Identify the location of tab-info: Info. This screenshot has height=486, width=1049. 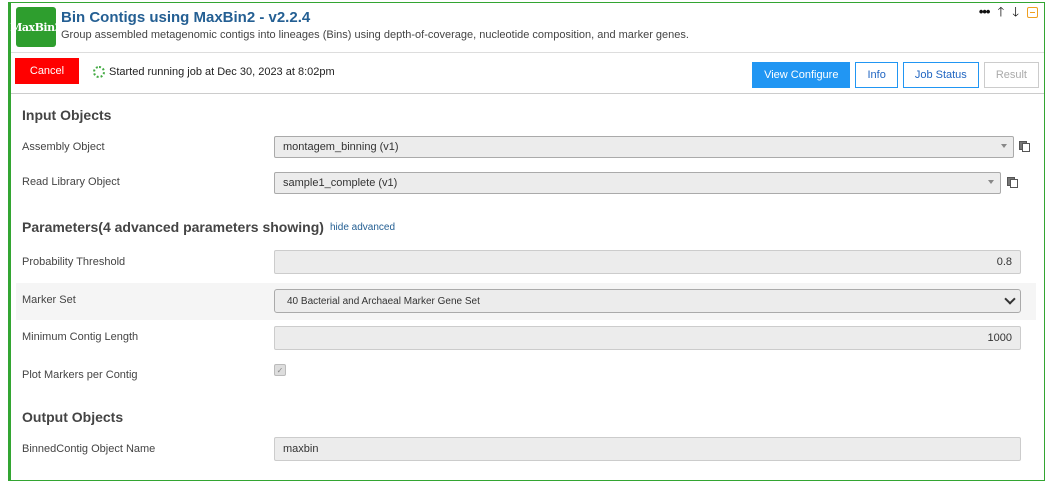
(876, 75).